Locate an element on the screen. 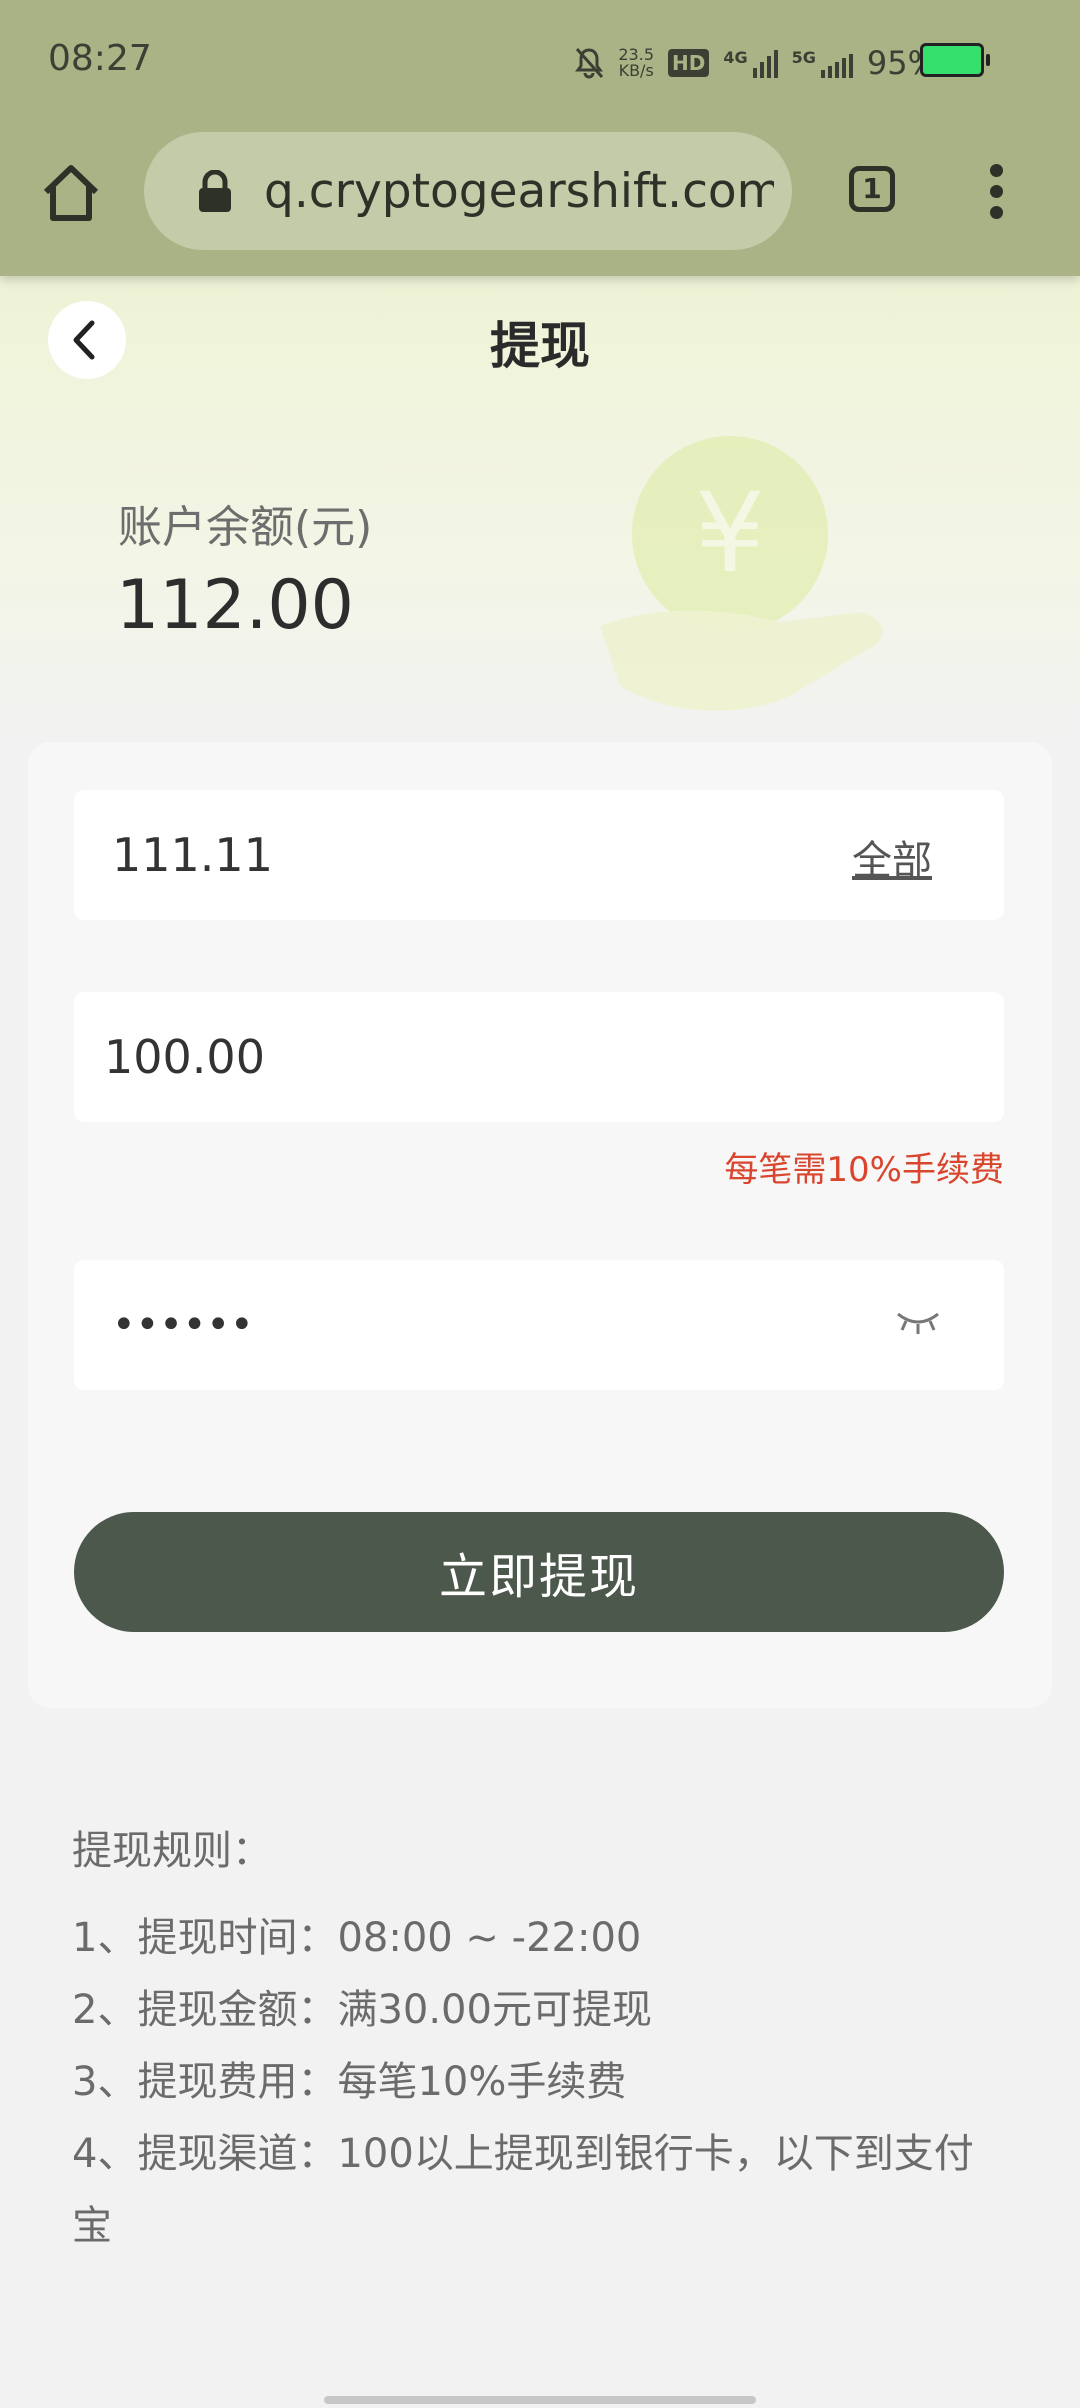  status-icons: 23.5 KB/s HD 4G 5G 95% is located at coordinates (756, 63).